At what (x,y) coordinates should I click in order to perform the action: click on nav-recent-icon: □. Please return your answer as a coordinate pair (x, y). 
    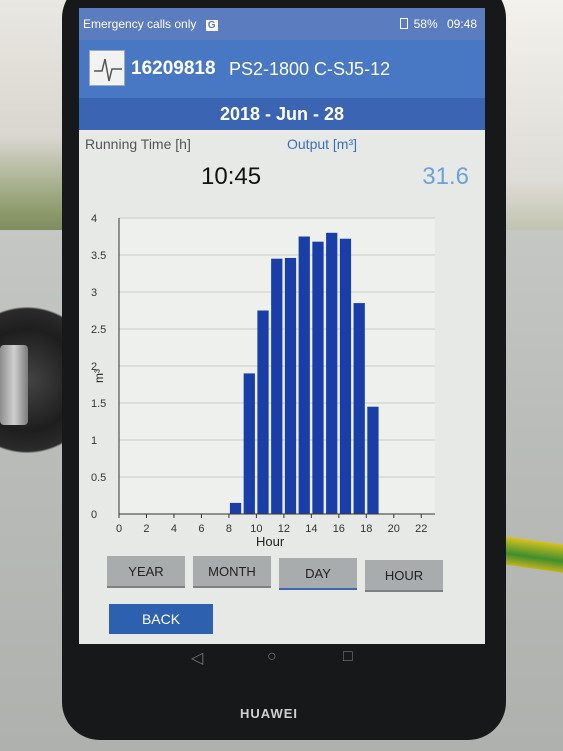
    Looking at the image, I should click on (348, 657).